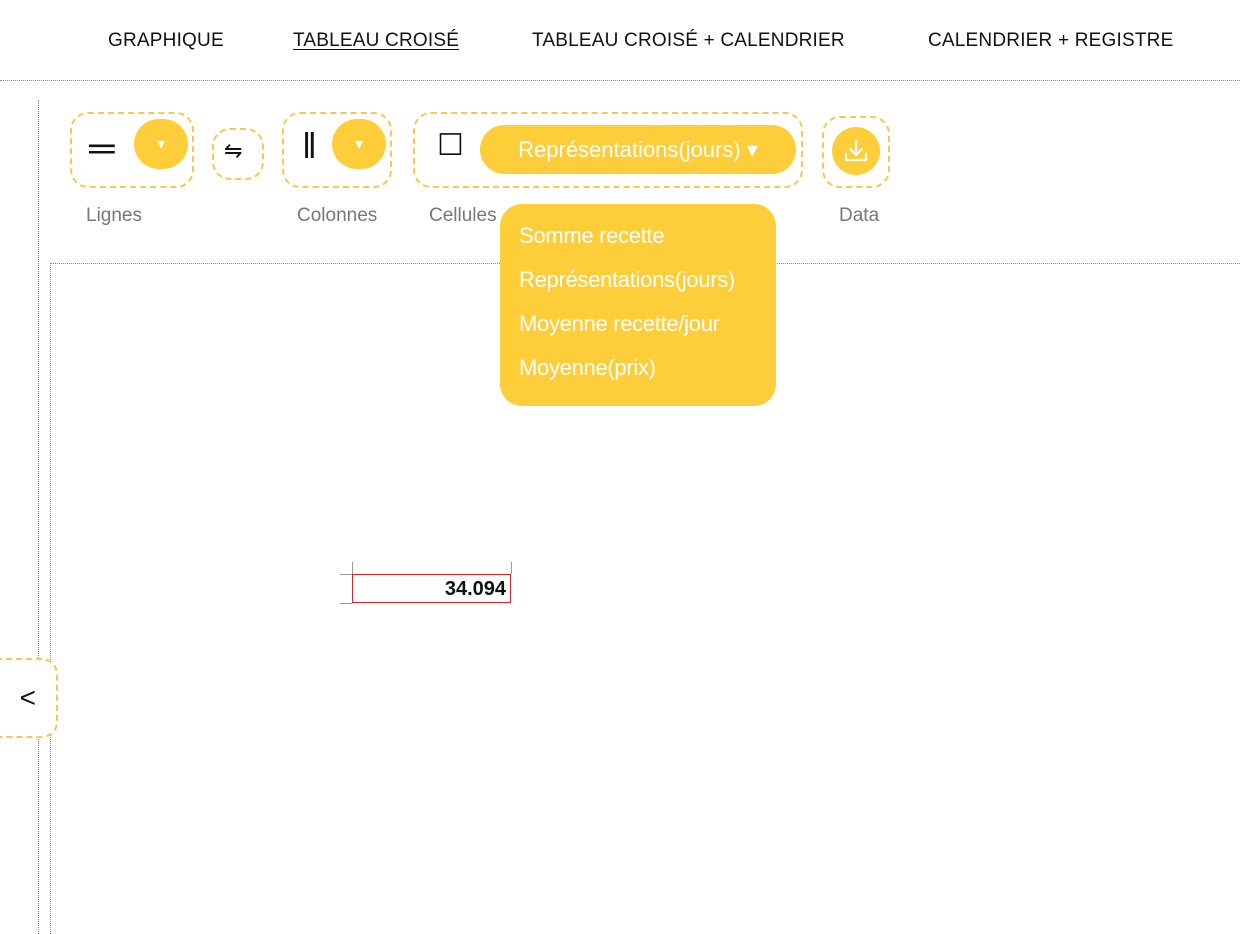 This screenshot has width=1240, height=934. Describe the element at coordinates (431, 588) in the screenshot. I see `pivot-total-cell: 34.094` at that location.